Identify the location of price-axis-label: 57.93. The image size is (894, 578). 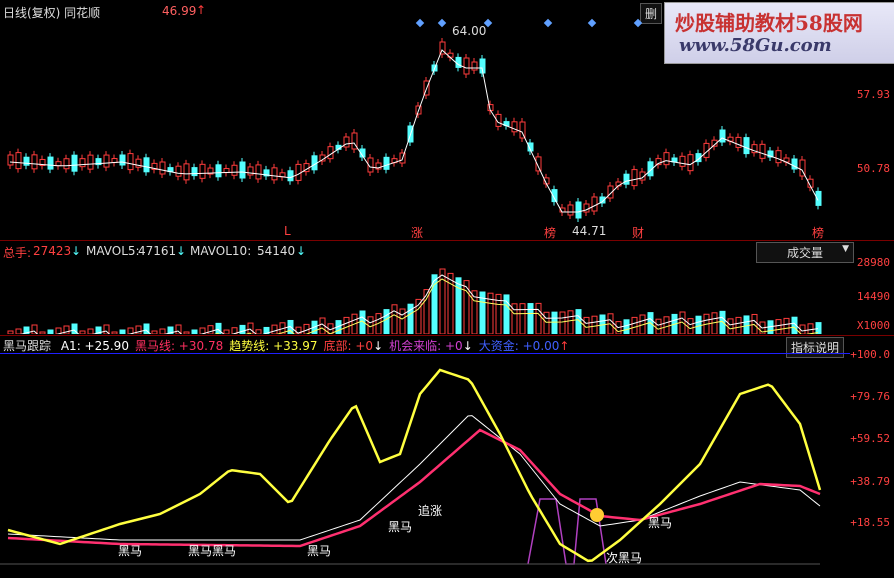
(873, 94).